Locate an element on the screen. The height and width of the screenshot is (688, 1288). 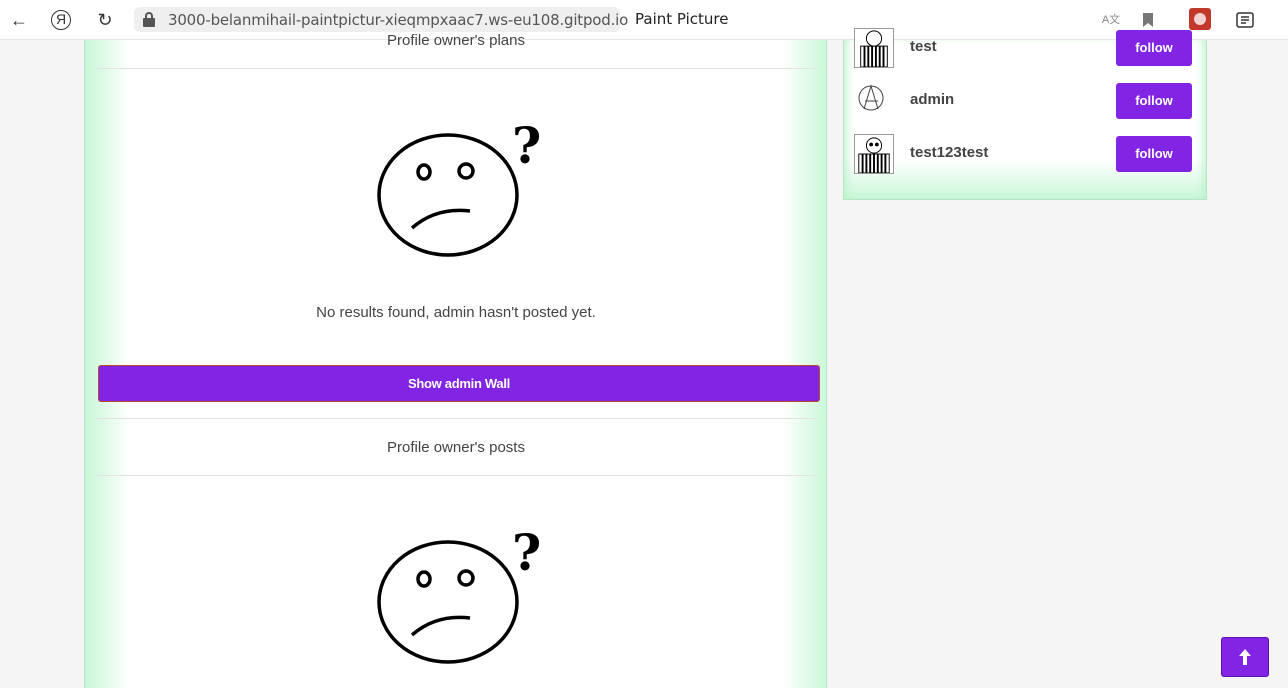
reader-icon is located at coordinates (1245, 20).